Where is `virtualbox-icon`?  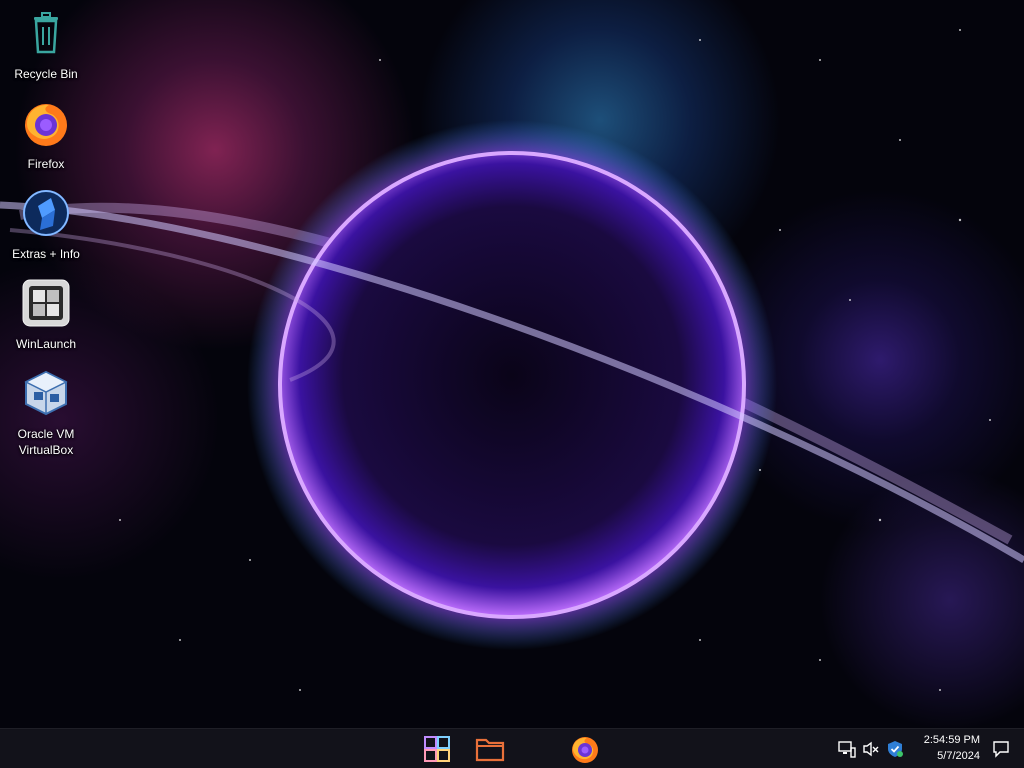
virtualbox-icon is located at coordinates (46, 393).